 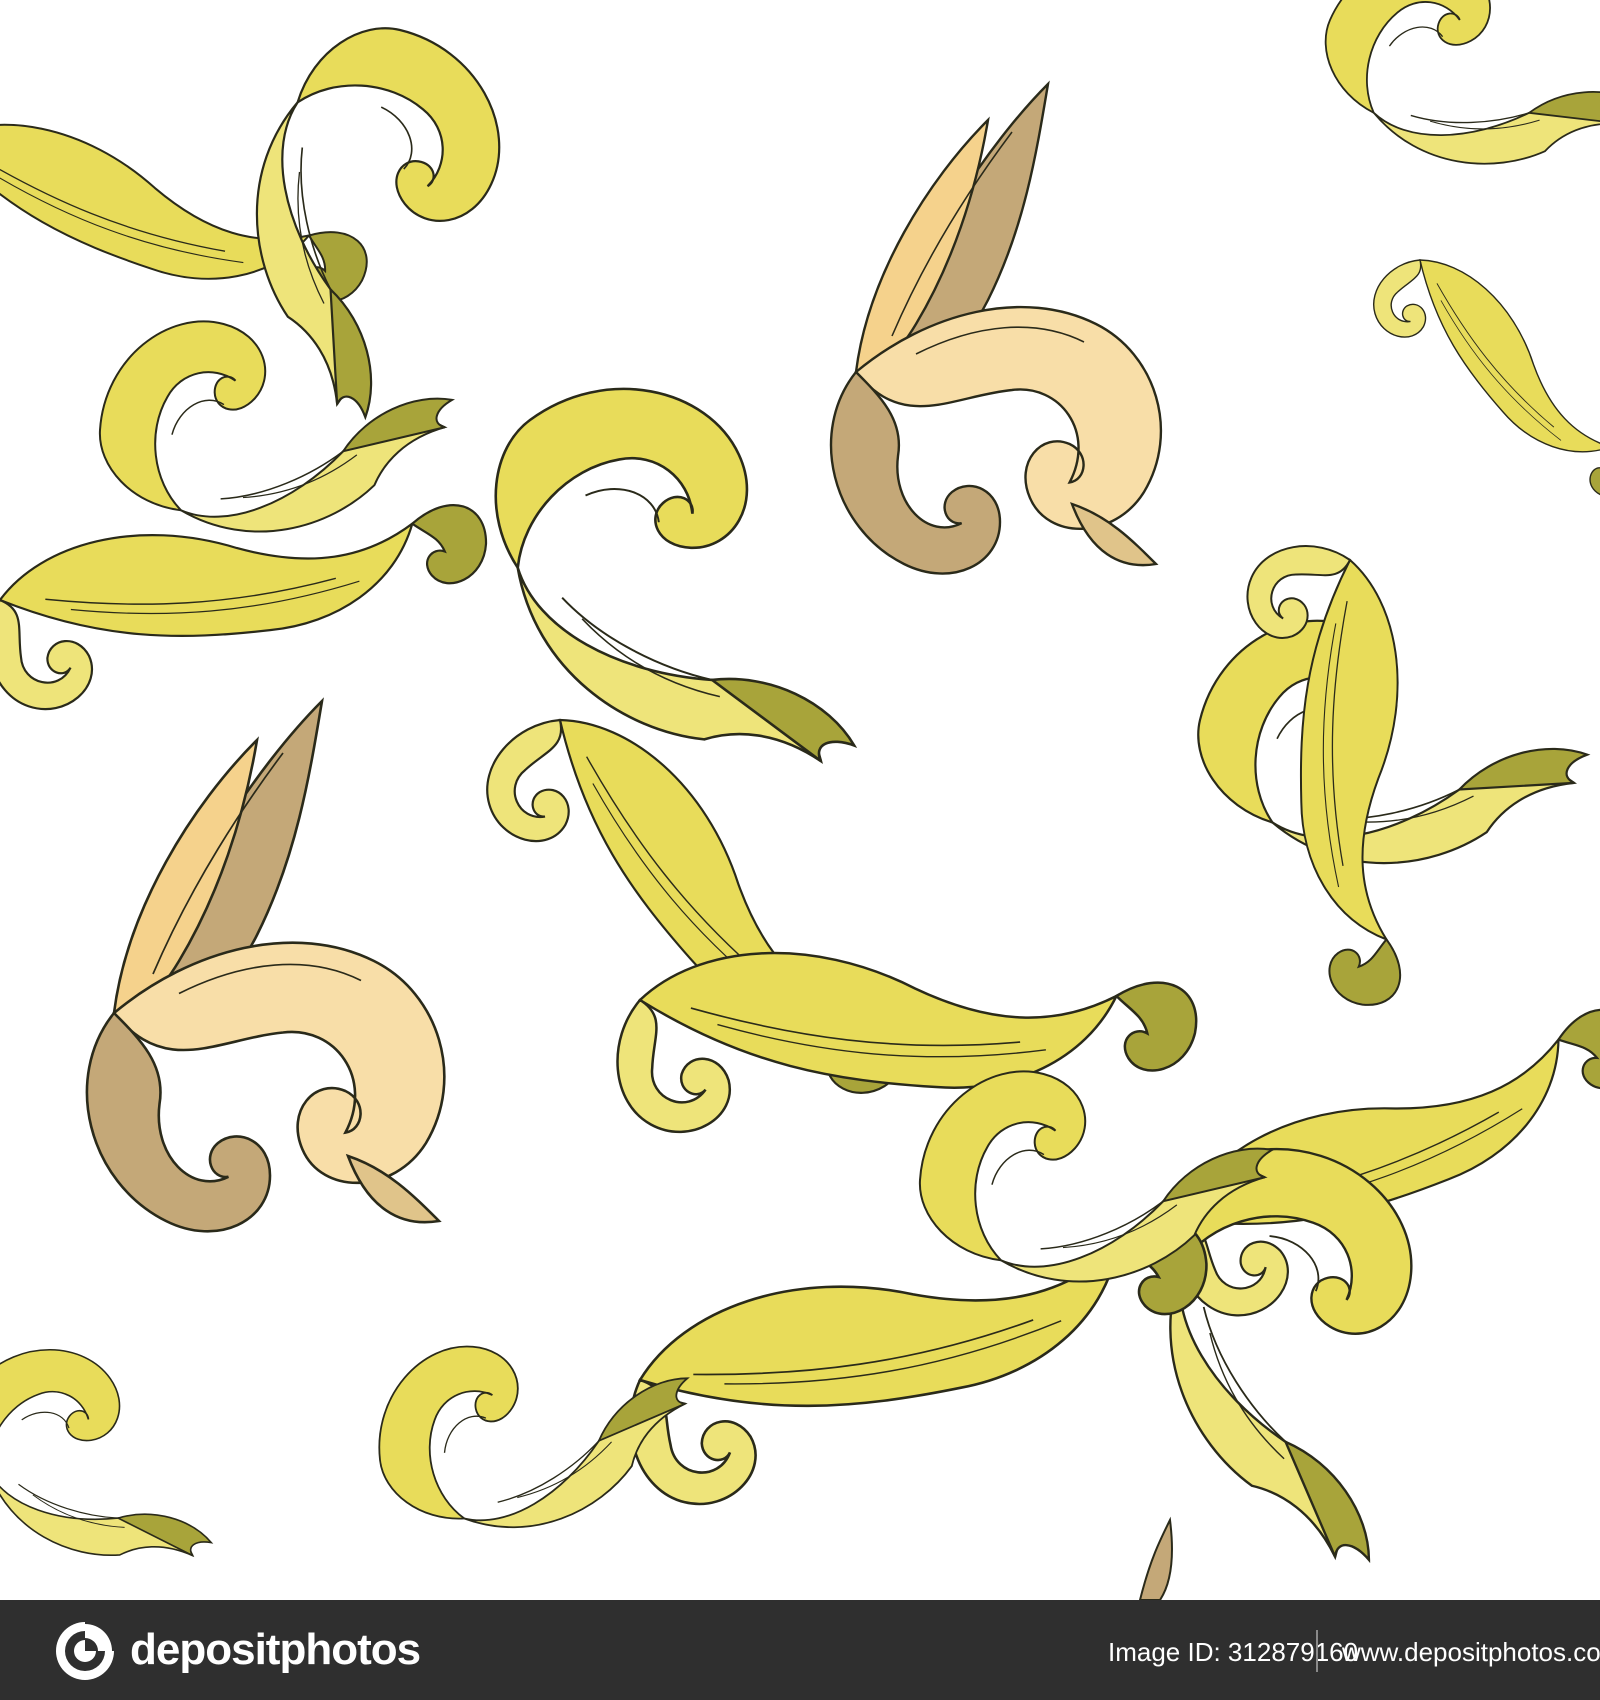 I want to click on ornament-yellow-right-edge-top, so click(x=1479, y=375).